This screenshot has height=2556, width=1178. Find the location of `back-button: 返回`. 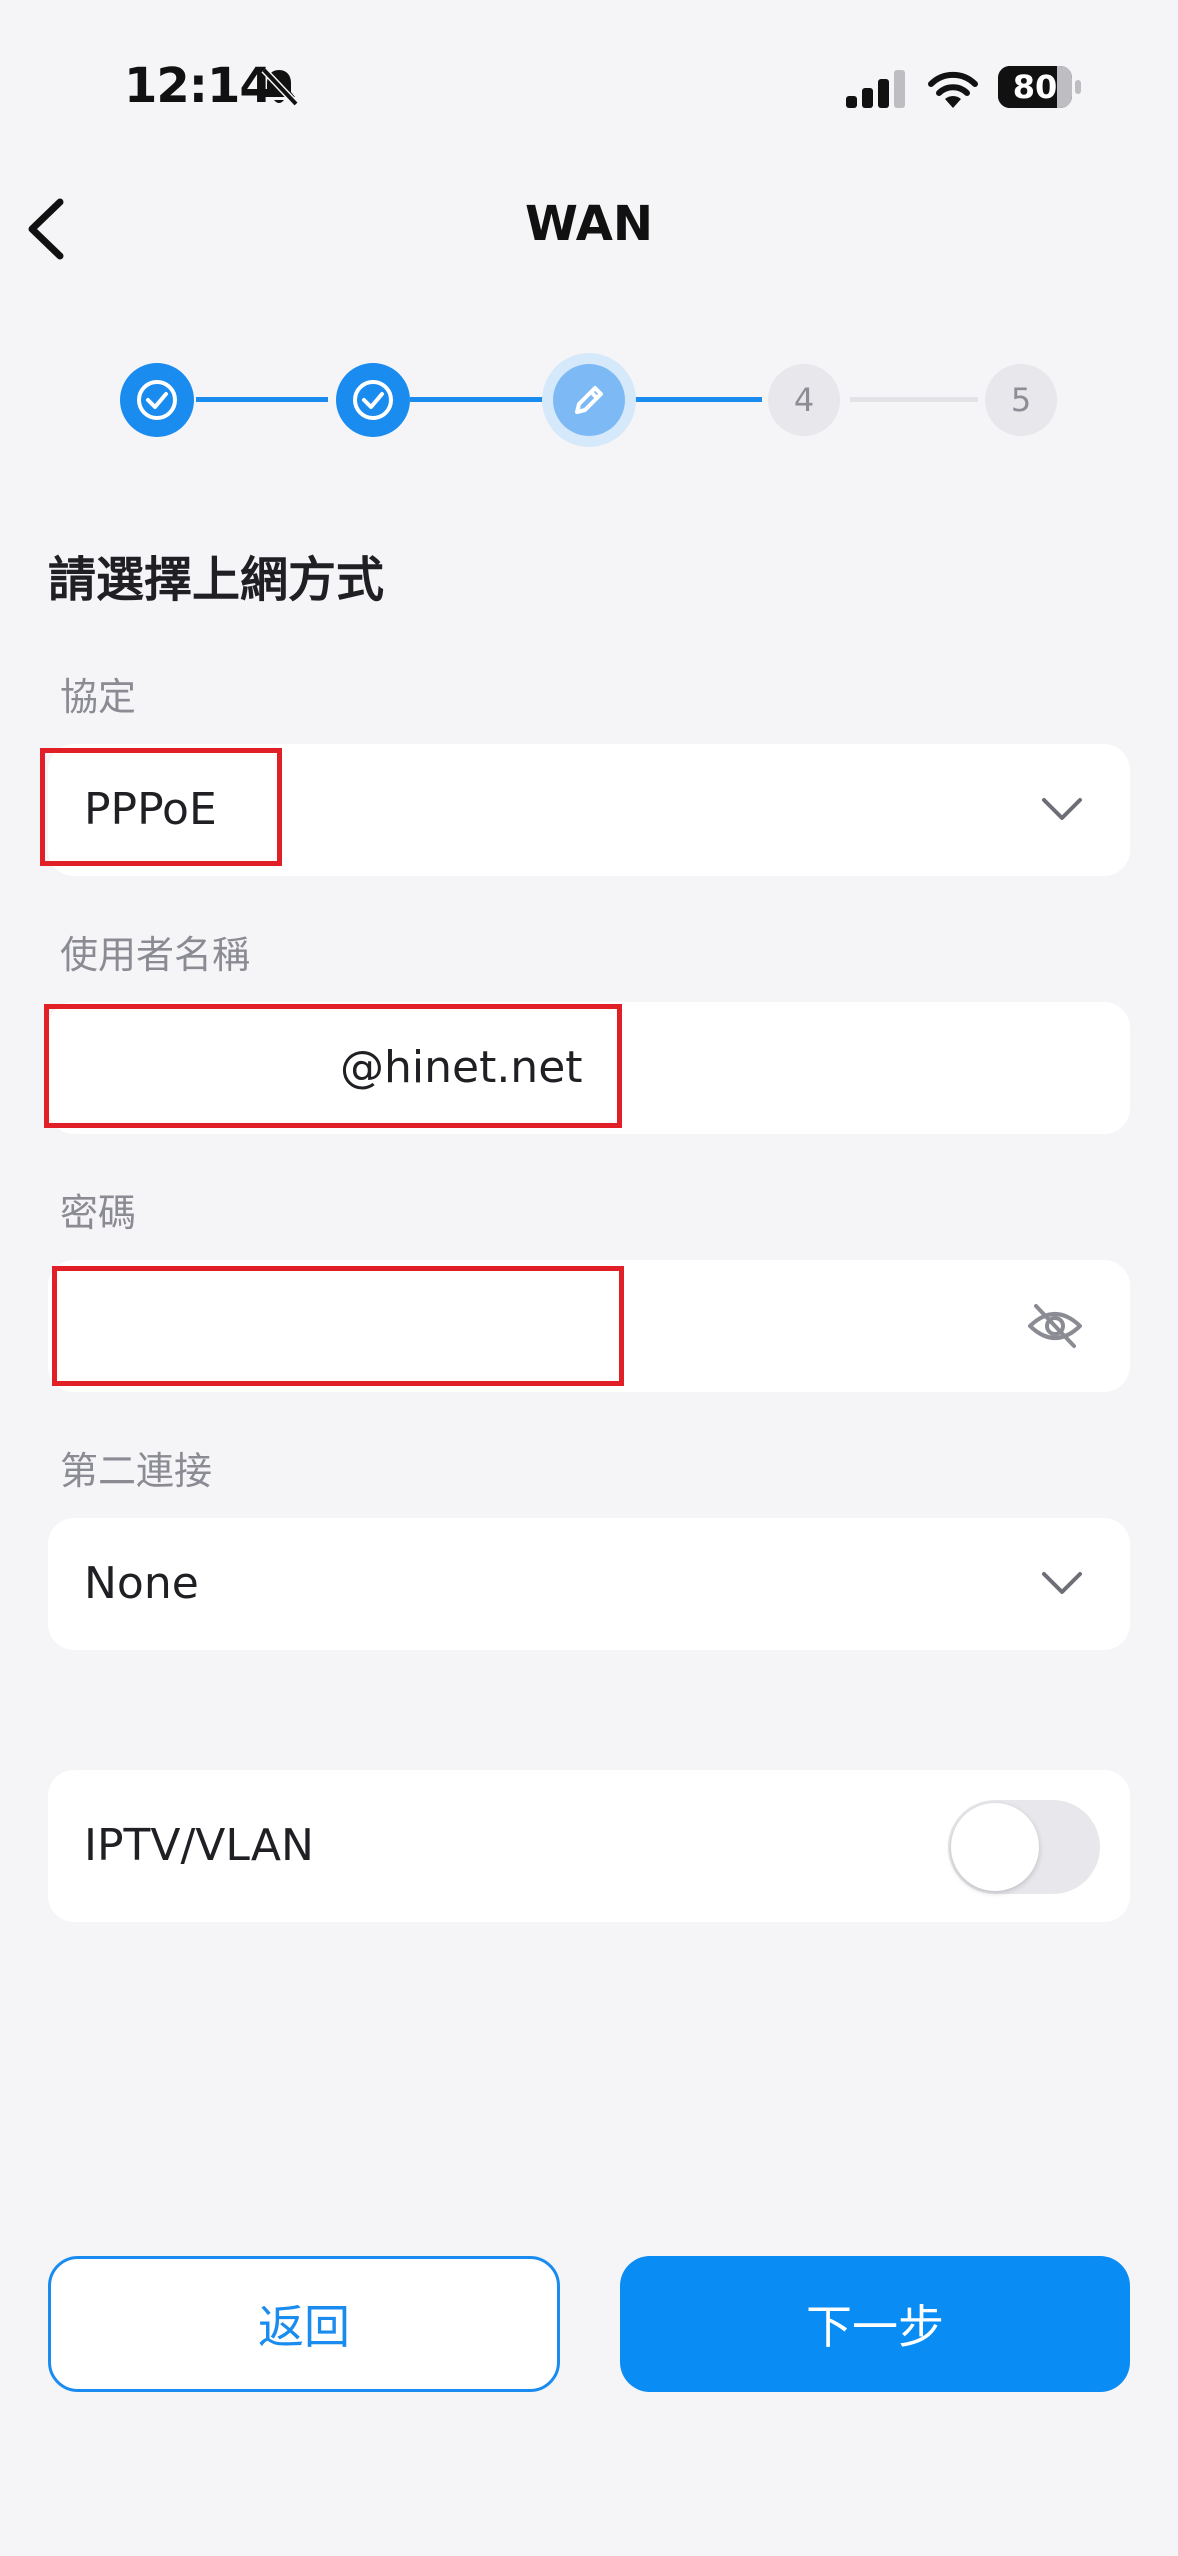

back-button: 返回 is located at coordinates (304, 2324).